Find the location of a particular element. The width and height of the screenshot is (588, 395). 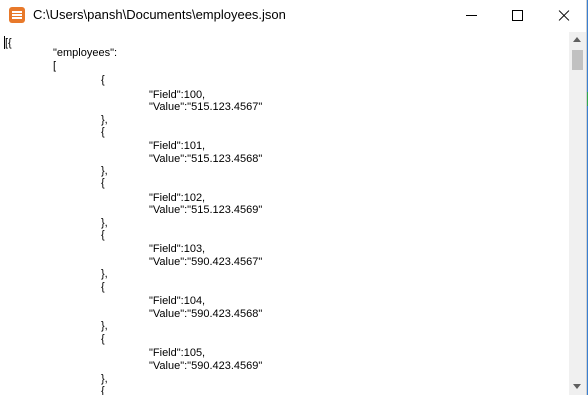

scroll-down-arrow-icon is located at coordinates (577, 386).